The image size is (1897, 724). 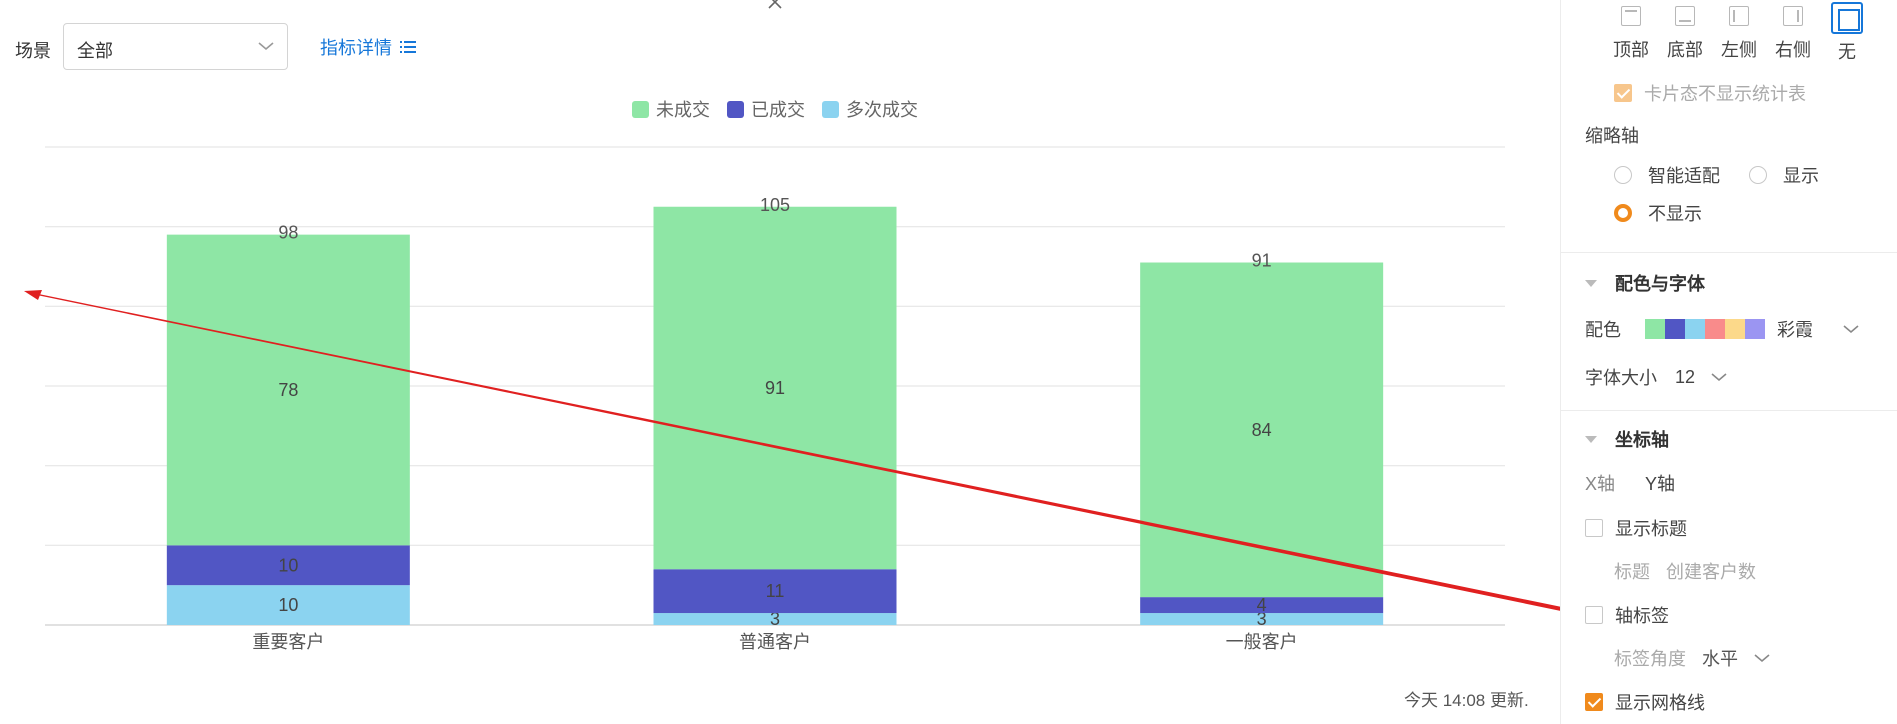 I want to click on color-font-section-title: 配色与字体, so click(x=1660, y=284).